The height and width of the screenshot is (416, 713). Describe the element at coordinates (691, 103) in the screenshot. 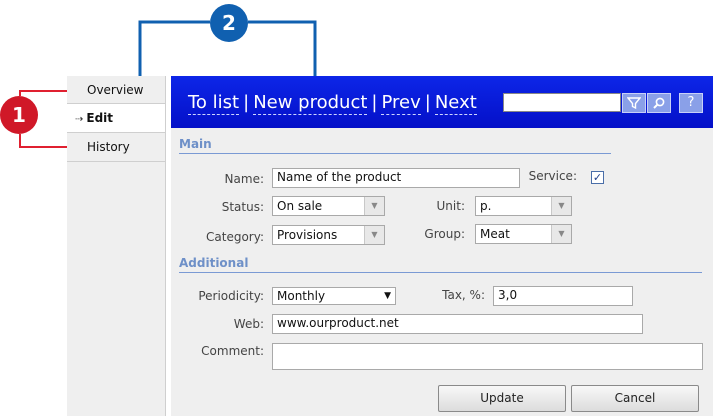

I see `help-button: ?` at that location.